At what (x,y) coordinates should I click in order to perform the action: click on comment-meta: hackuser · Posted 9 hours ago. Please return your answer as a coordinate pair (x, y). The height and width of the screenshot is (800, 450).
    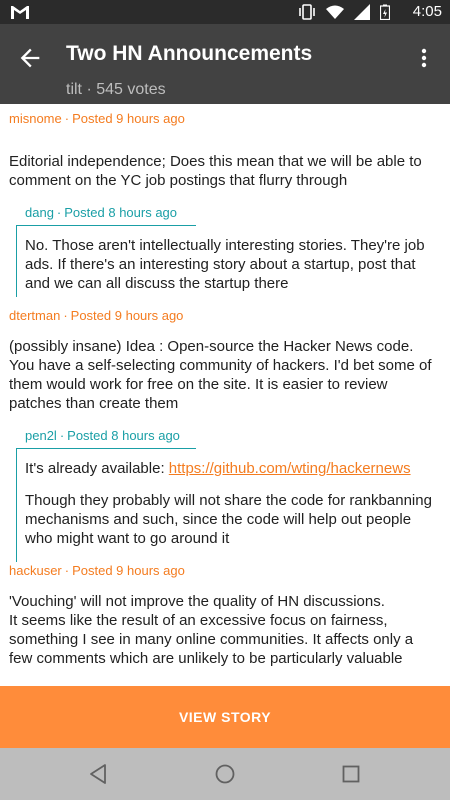
    Looking at the image, I should click on (97, 570).